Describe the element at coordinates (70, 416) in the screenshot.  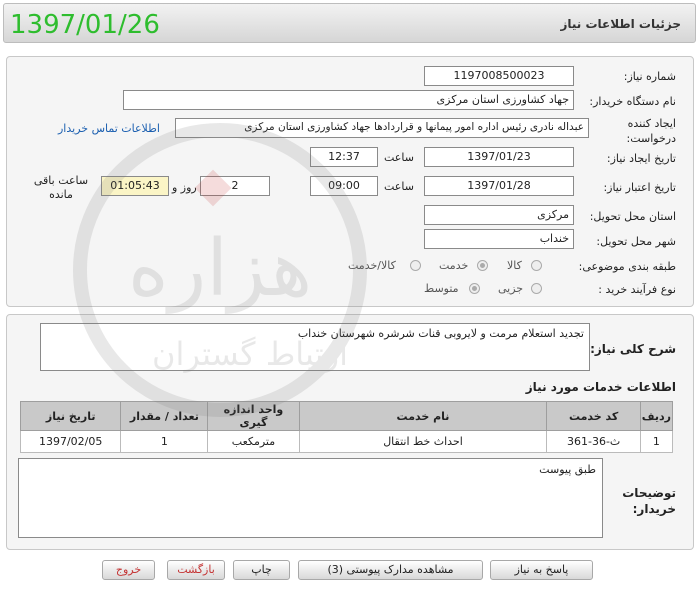
I see `col-need-date: تاریخ نیاز` at that location.